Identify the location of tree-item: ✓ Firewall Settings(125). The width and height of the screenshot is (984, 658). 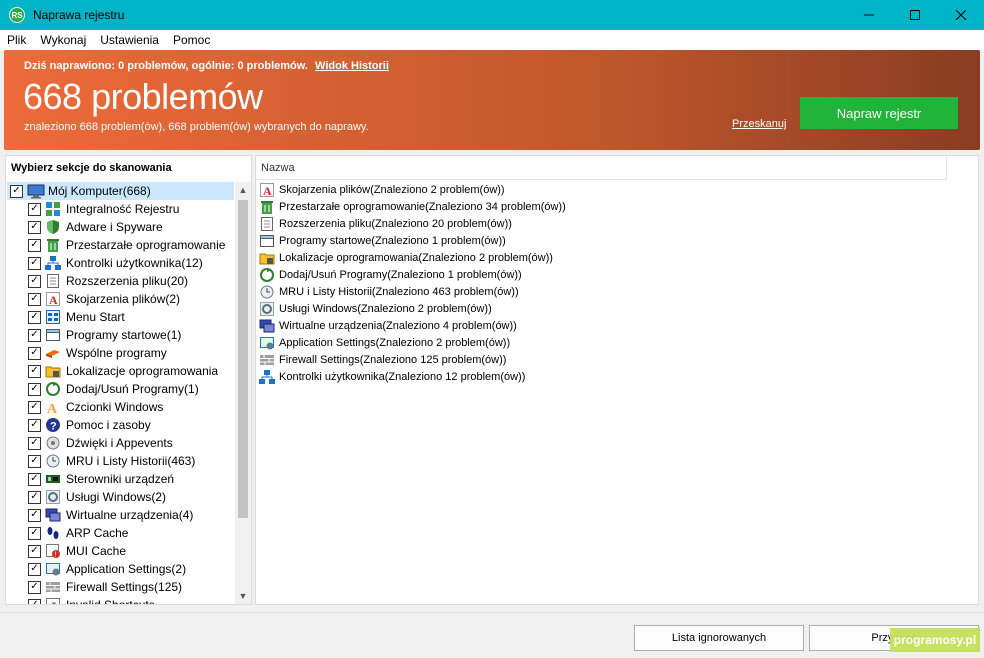
(130, 587).